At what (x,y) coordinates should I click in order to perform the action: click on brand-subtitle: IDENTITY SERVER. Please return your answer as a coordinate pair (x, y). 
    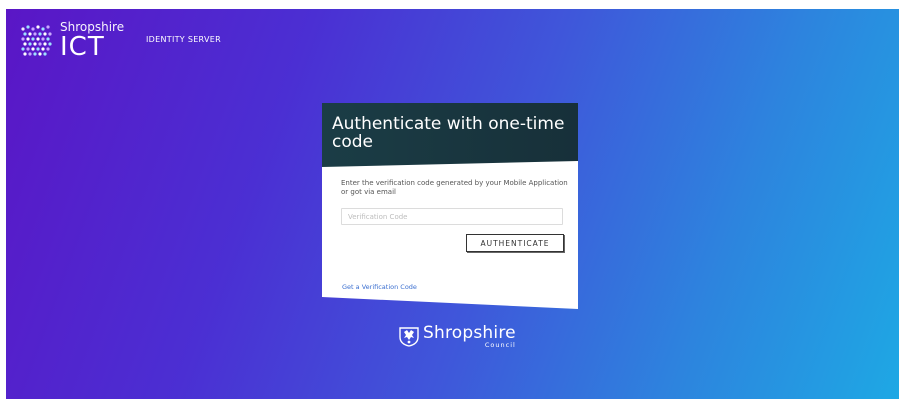
    Looking at the image, I should click on (183, 39).